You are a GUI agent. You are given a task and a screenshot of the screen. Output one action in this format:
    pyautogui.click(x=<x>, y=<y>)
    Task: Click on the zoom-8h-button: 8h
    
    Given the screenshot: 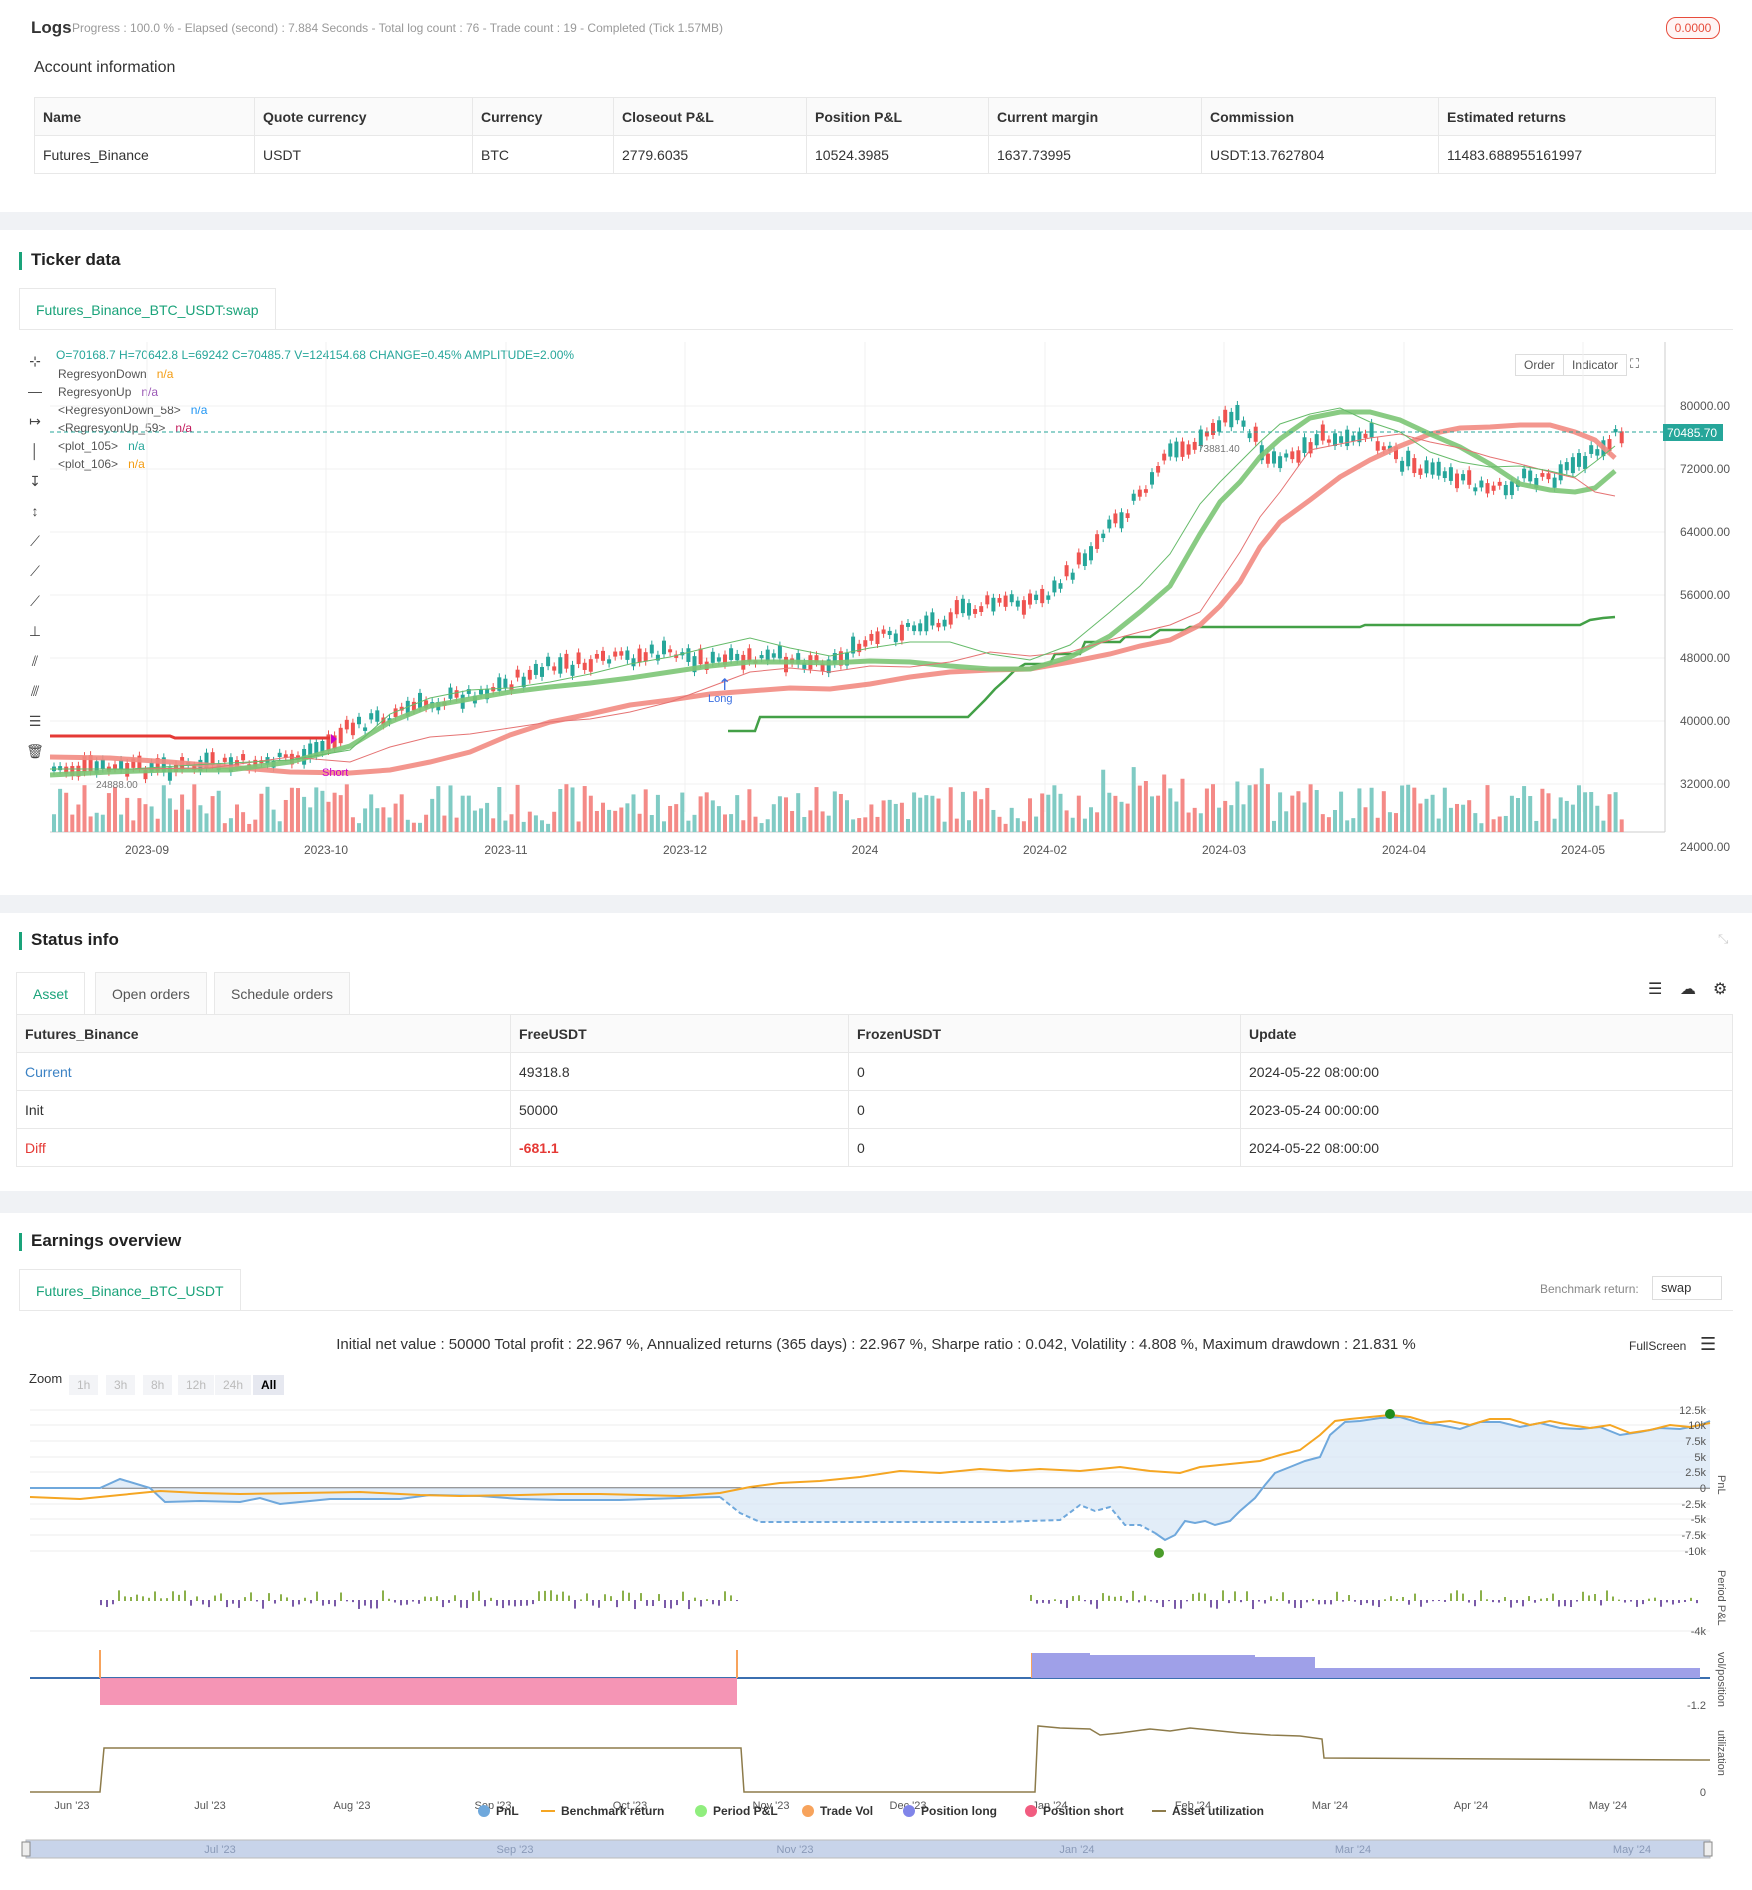 What is the action you would take?
    pyautogui.click(x=158, y=1385)
    